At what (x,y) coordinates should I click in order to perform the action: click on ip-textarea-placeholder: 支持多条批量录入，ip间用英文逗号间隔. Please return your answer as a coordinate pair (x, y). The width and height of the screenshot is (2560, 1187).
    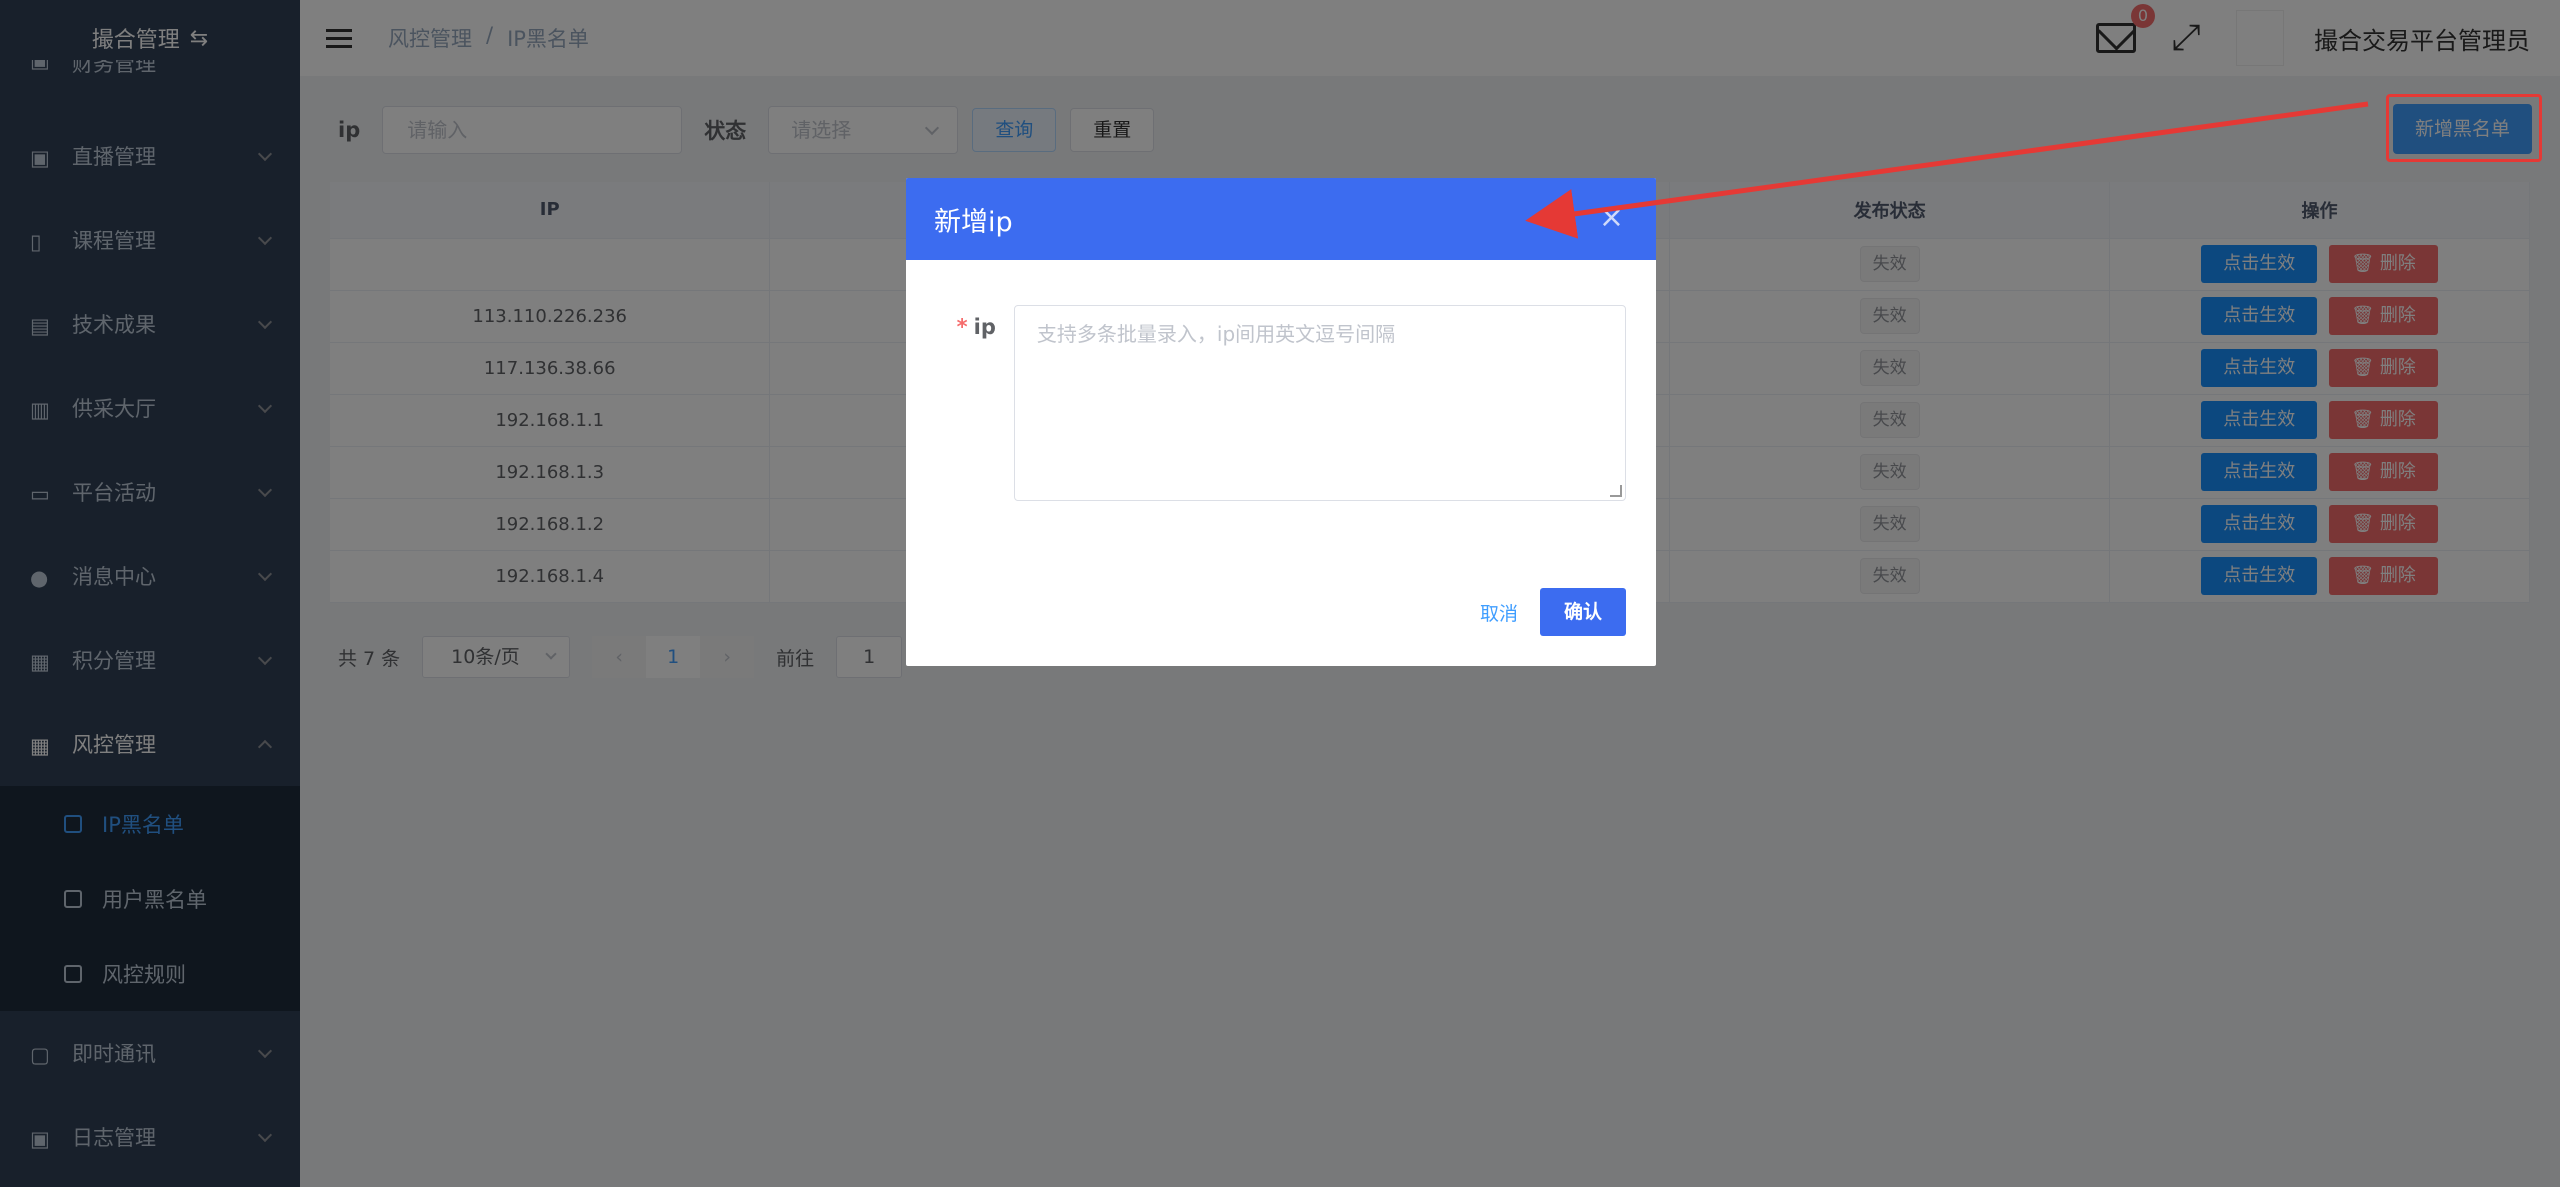
    Looking at the image, I should click on (1216, 334).